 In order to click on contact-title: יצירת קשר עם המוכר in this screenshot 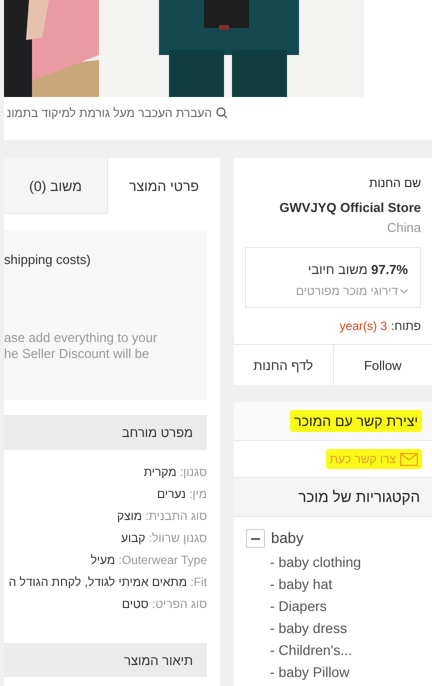, I will do `click(356, 421)`.